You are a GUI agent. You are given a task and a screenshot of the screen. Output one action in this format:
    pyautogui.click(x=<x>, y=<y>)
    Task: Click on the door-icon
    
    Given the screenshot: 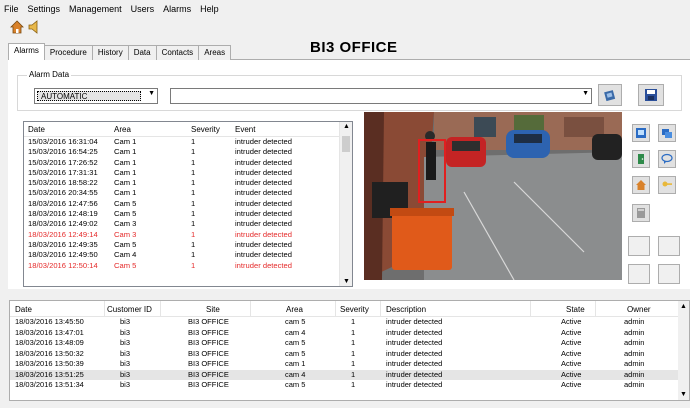 What is the action you would take?
    pyautogui.click(x=641, y=159)
    